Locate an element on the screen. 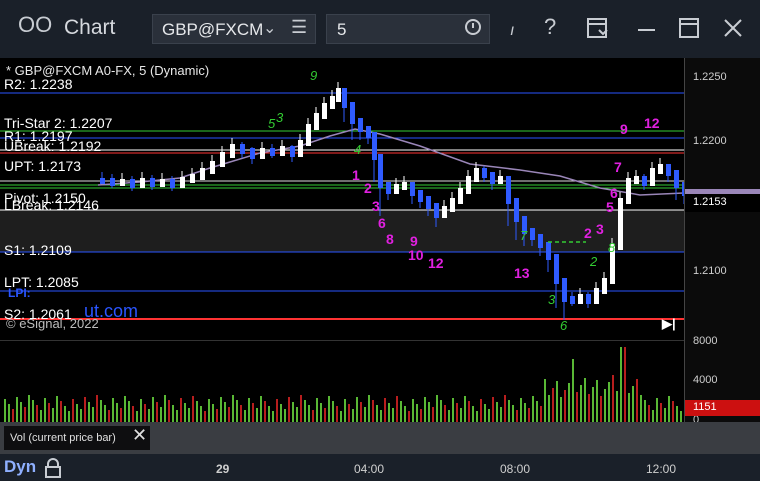  pivot-level-label: S1: 1.2109 is located at coordinates (38, 250).